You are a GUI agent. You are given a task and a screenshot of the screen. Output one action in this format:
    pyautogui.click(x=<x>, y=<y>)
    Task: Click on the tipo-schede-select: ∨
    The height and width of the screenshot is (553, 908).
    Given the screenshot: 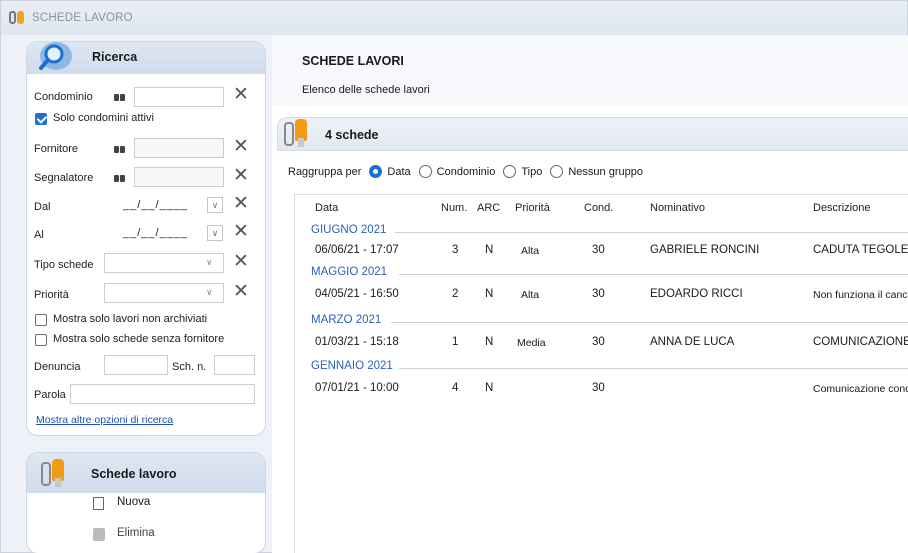 What is the action you would take?
    pyautogui.click(x=164, y=263)
    